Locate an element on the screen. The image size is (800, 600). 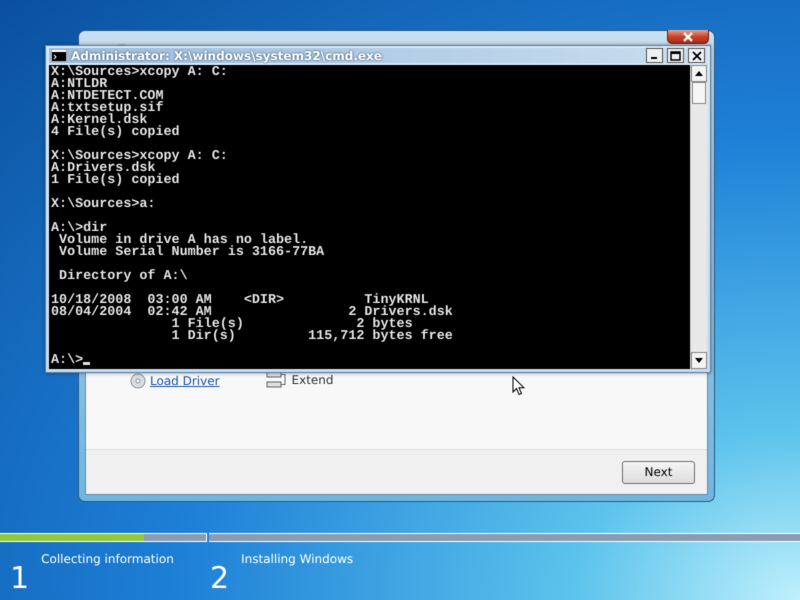
scroll-up-button is located at coordinates (699, 73).